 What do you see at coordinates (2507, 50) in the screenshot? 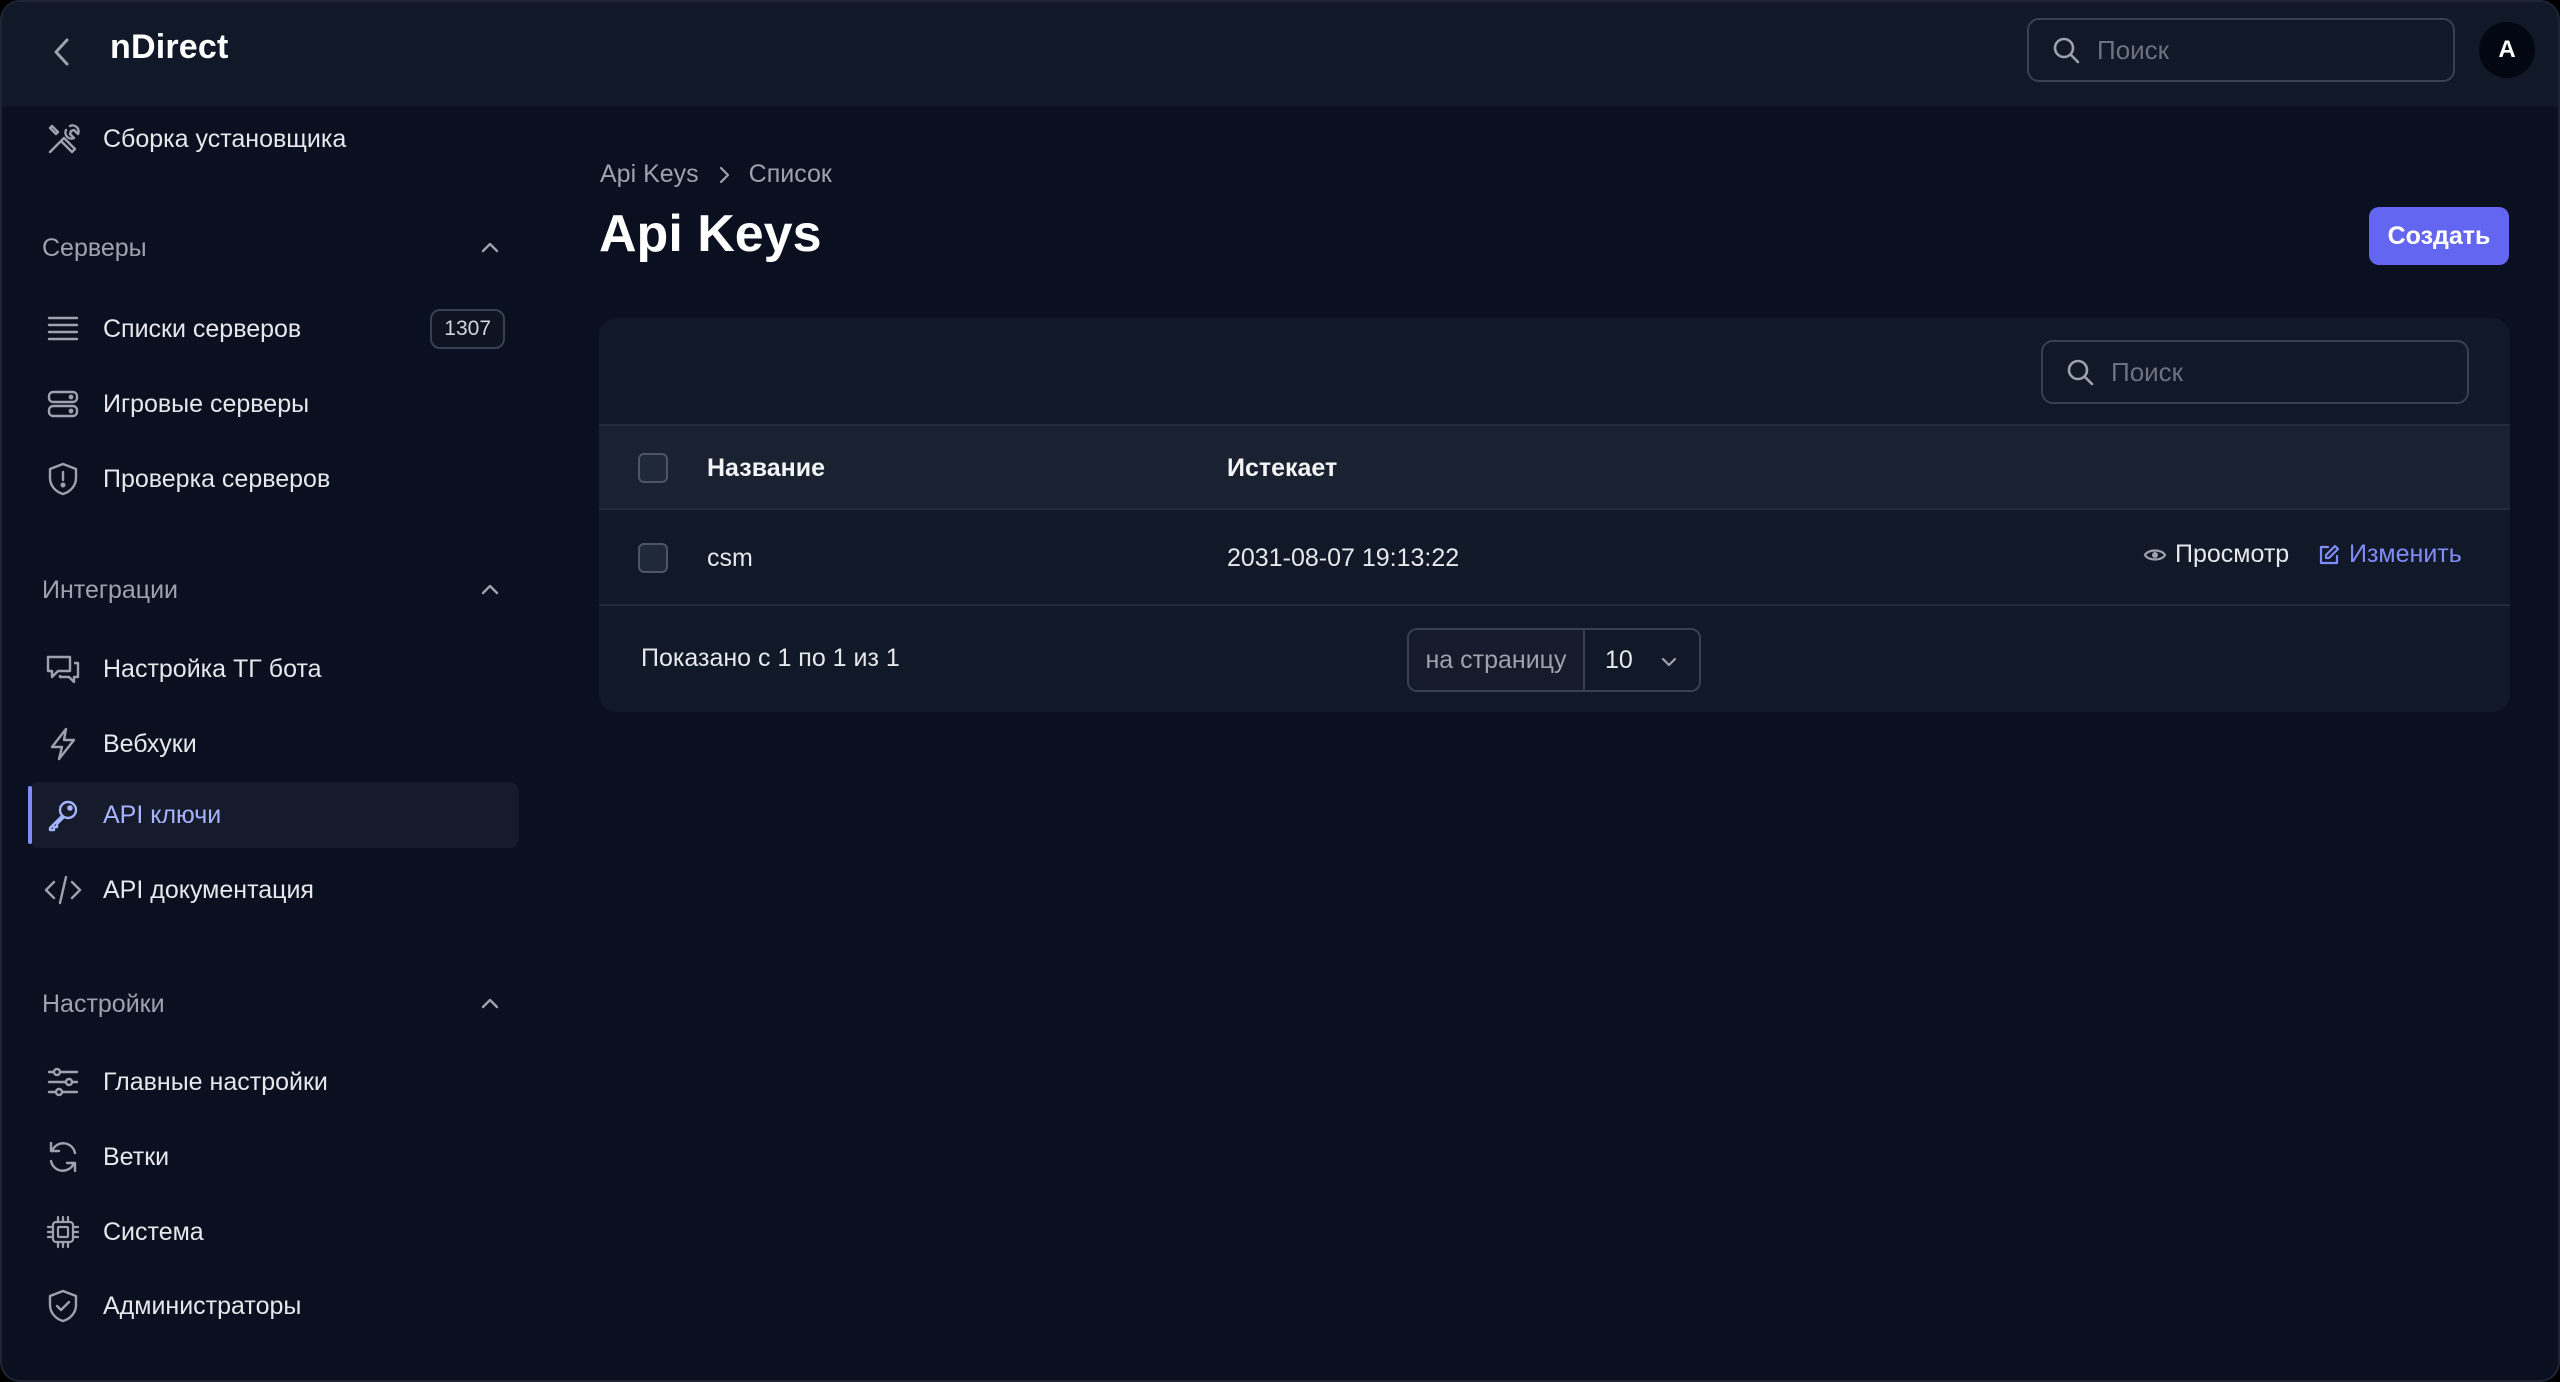
I see `avatar: A` at bounding box center [2507, 50].